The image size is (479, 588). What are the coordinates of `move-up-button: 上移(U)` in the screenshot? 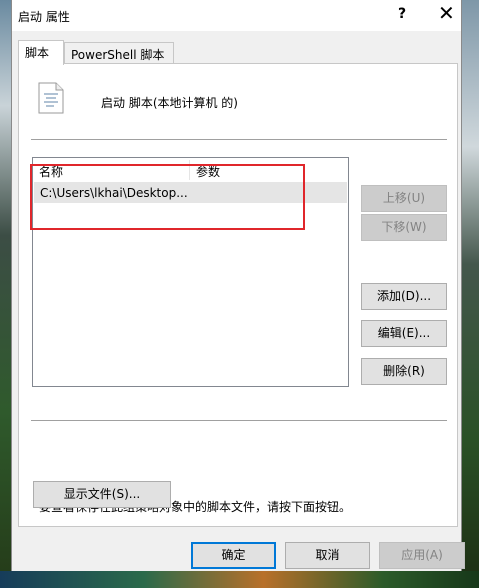 It's located at (404, 198).